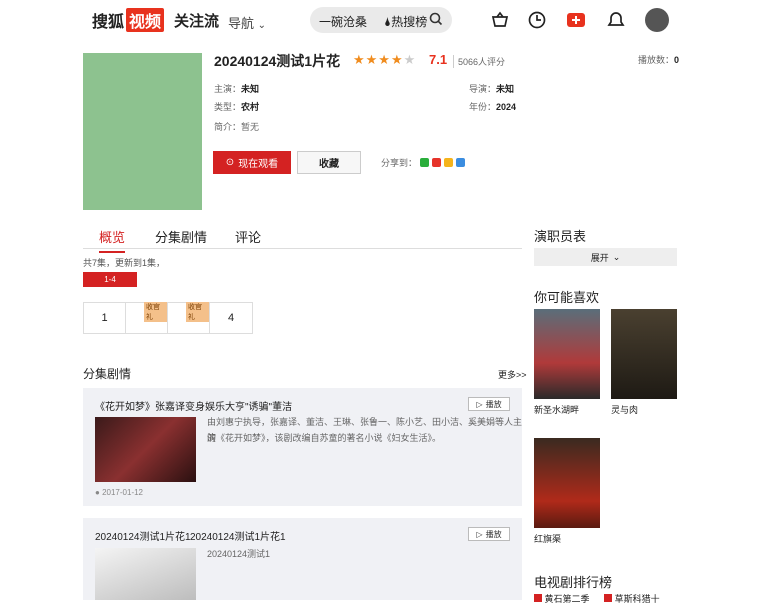 The width and height of the screenshot is (760, 605). Describe the element at coordinates (228, 107) in the screenshot. I see `type-label: 类型：` at that location.